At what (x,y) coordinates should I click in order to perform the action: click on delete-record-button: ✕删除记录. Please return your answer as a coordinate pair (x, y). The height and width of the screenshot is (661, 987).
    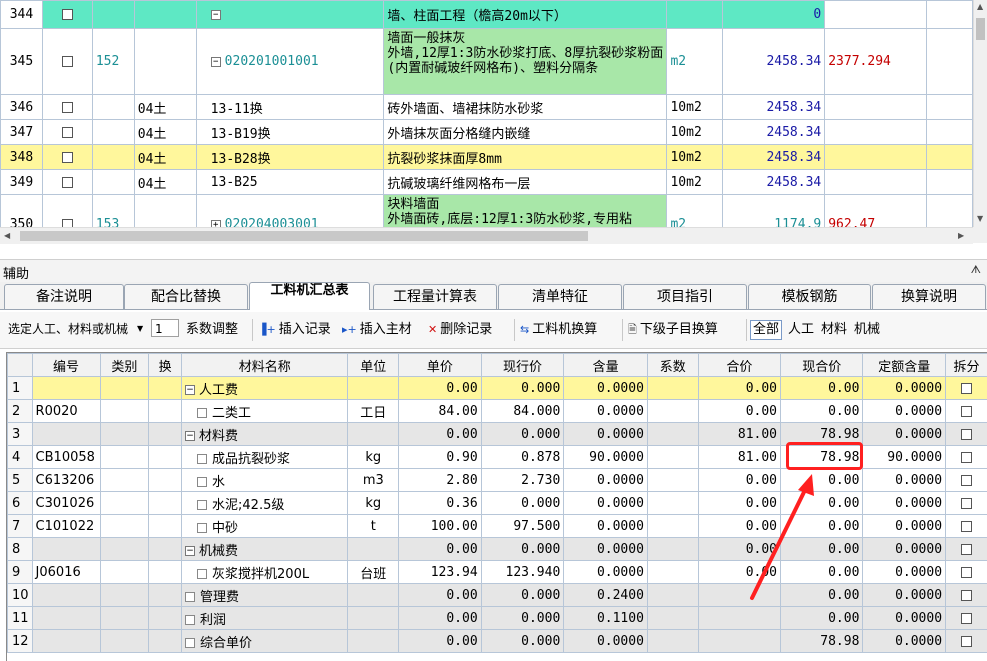
    Looking at the image, I should click on (460, 330).